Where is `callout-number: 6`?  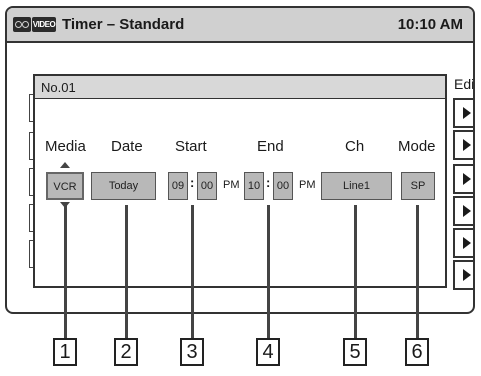 callout-number: 6 is located at coordinates (417, 352).